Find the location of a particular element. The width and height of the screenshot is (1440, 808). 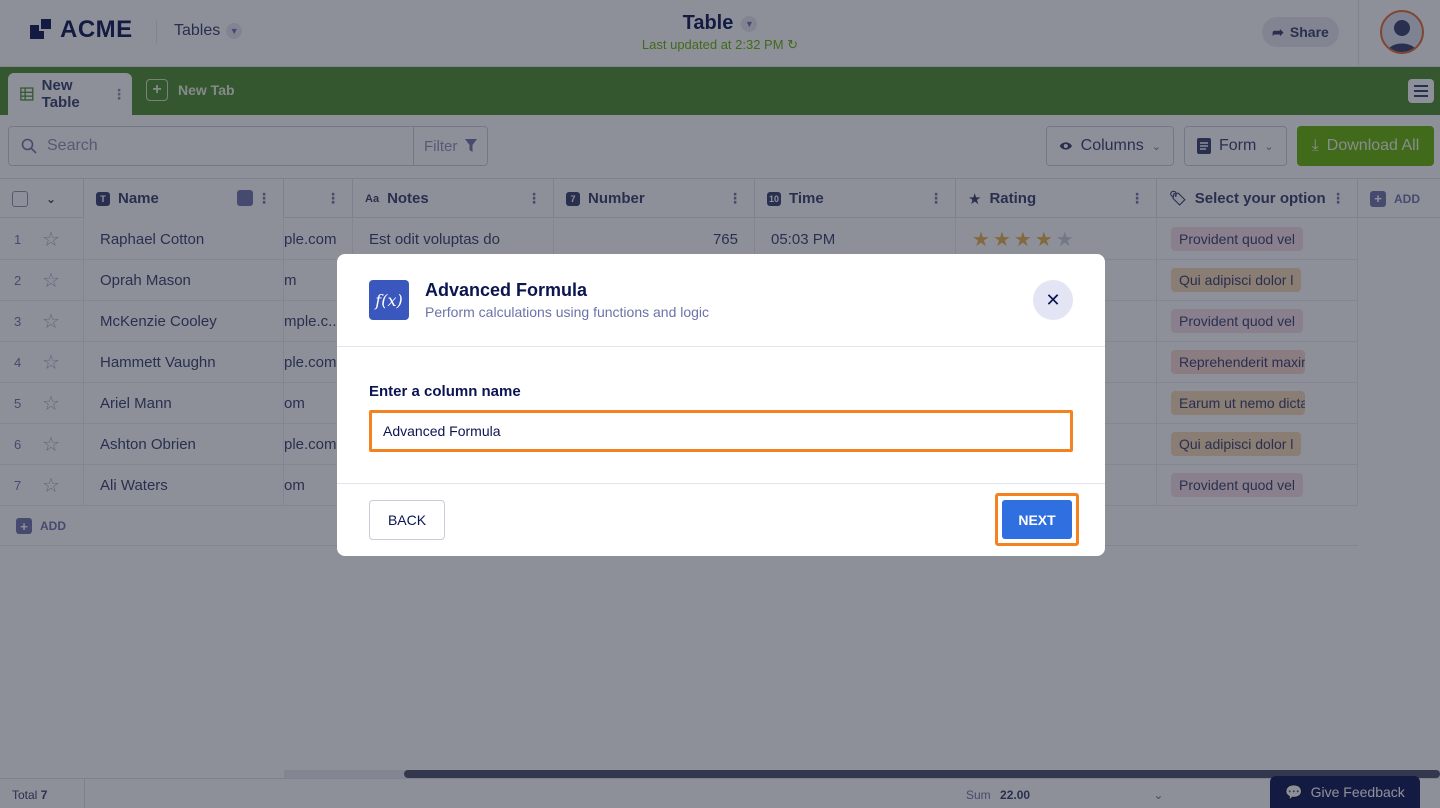

formula-fx-icon: f(x) is located at coordinates (389, 300).